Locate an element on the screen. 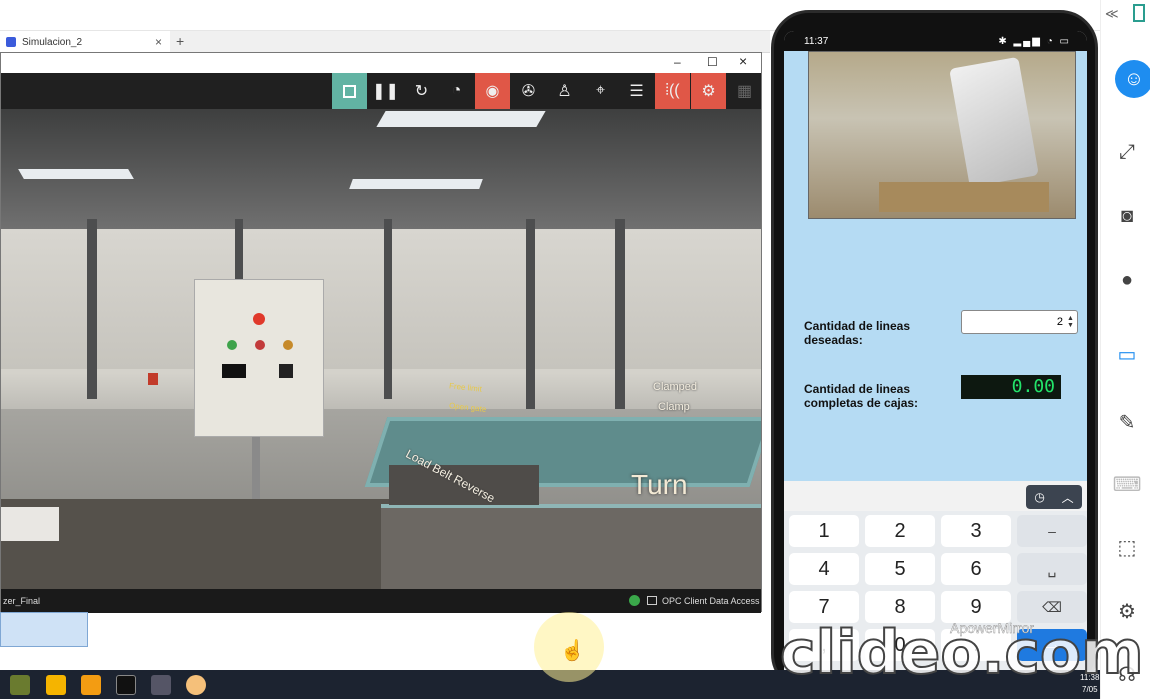 The height and width of the screenshot is (699, 1150). sensor-button: ⦙(( is located at coordinates (672, 91).